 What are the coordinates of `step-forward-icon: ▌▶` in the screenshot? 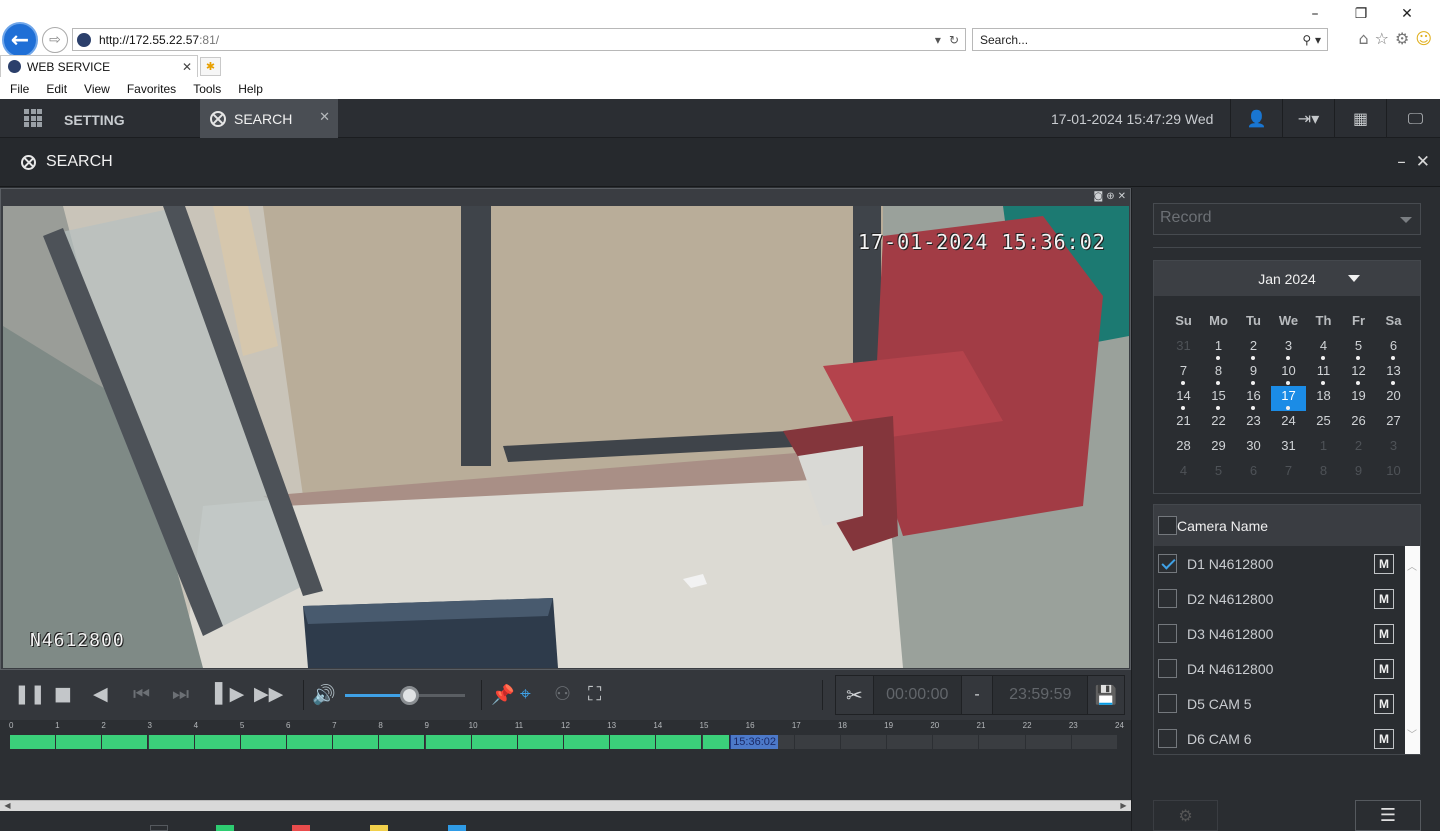 It's located at (229, 694).